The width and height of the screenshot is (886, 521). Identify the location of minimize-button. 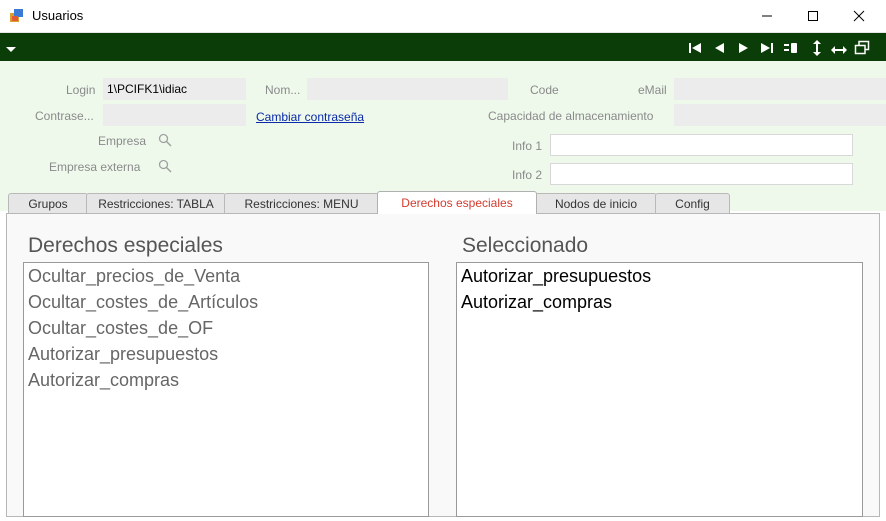
(767, 16).